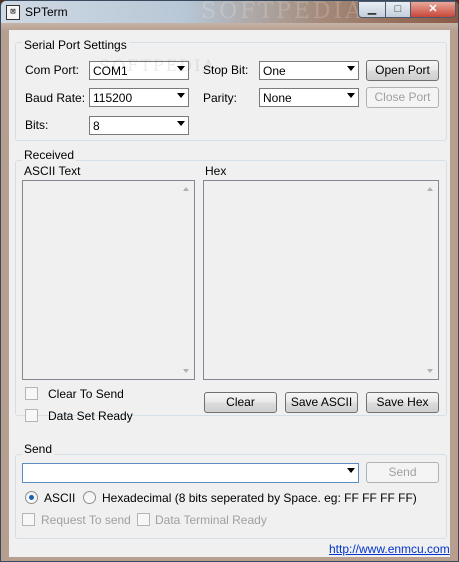 The image size is (459, 562). What do you see at coordinates (86, 520) in the screenshot?
I see `request-to-send-label: Request To send` at bounding box center [86, 520].